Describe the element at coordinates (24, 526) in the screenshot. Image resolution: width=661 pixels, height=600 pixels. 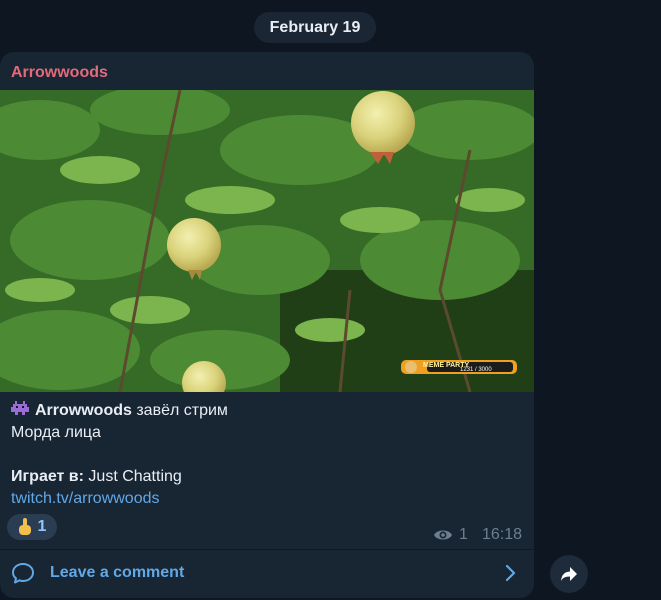
I see `hand-icon` at that location.